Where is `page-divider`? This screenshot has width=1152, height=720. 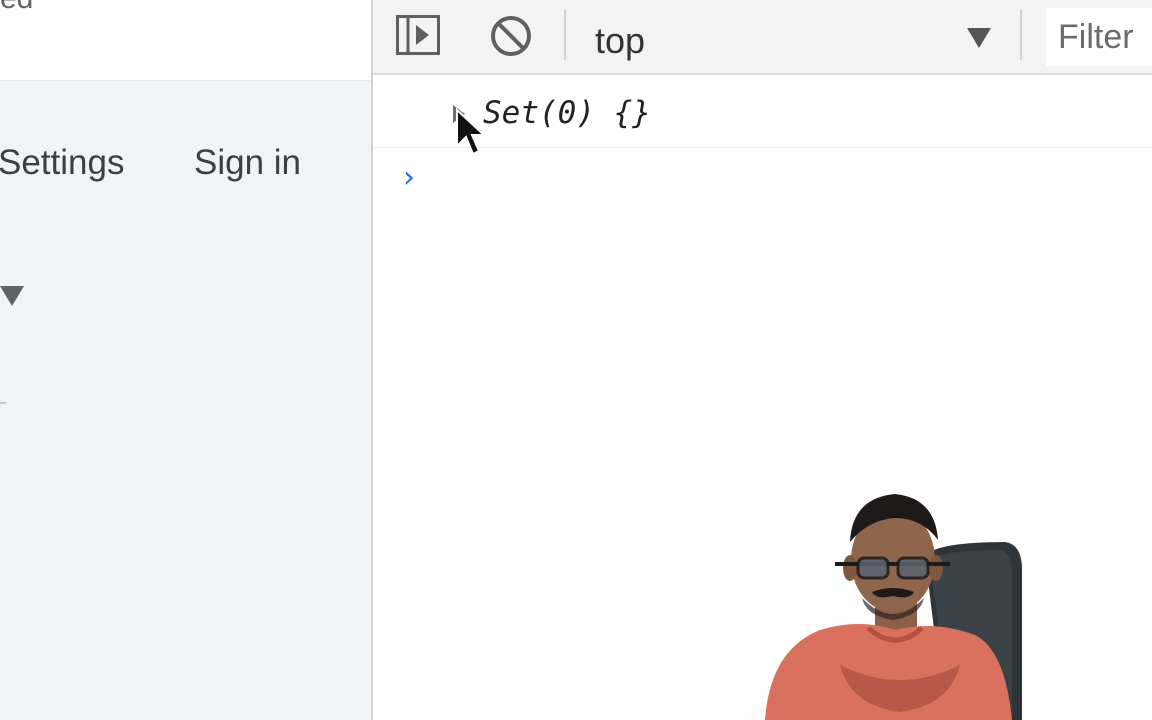
page-divider is located at coordinates (3, 403).